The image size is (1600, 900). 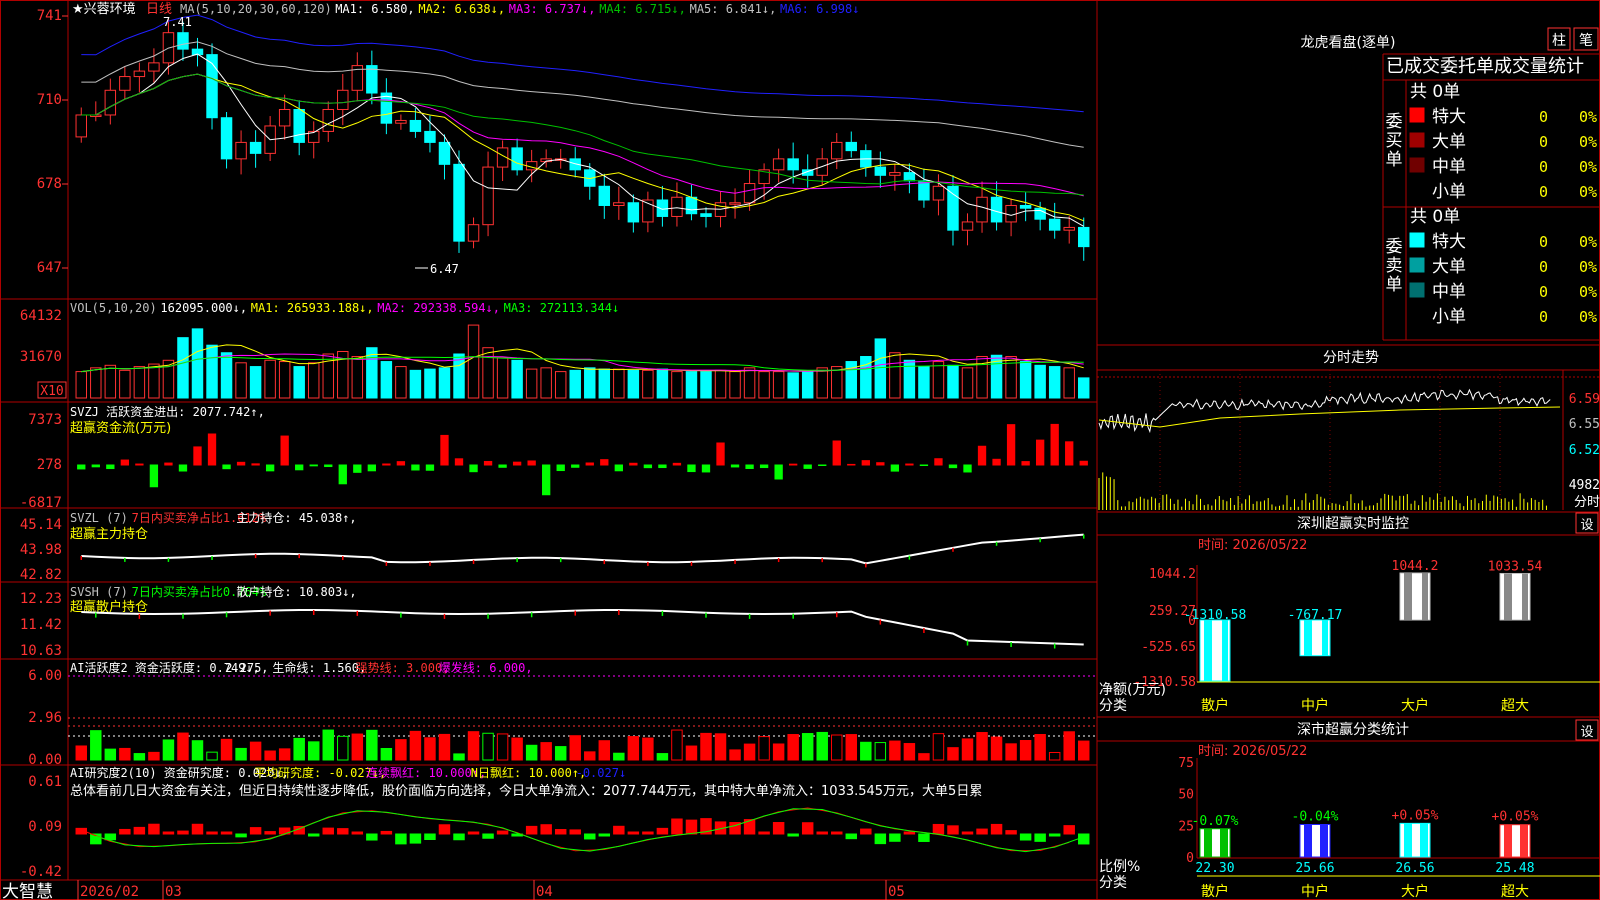 What do you see at coordinates (319, 667) in the screenshot?
I see `ai1-header-item: 生命线: 1.560,` at bounding box center [319, 667].